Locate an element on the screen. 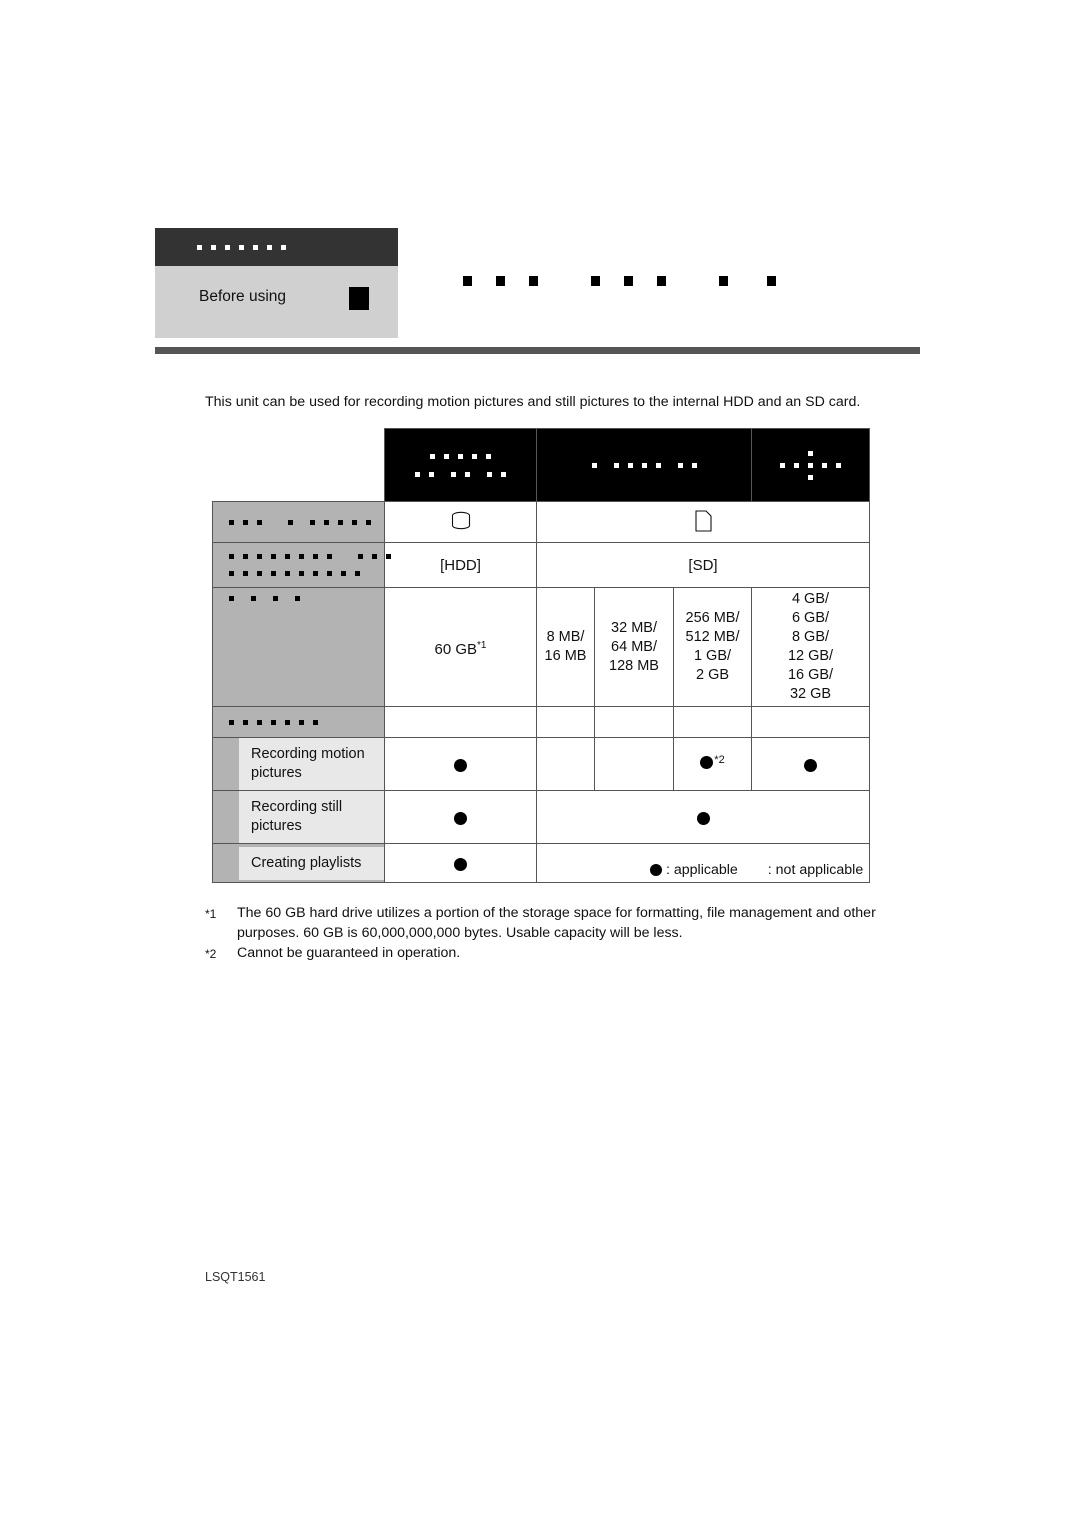  table-header-row is located at coordinates (541, 465).